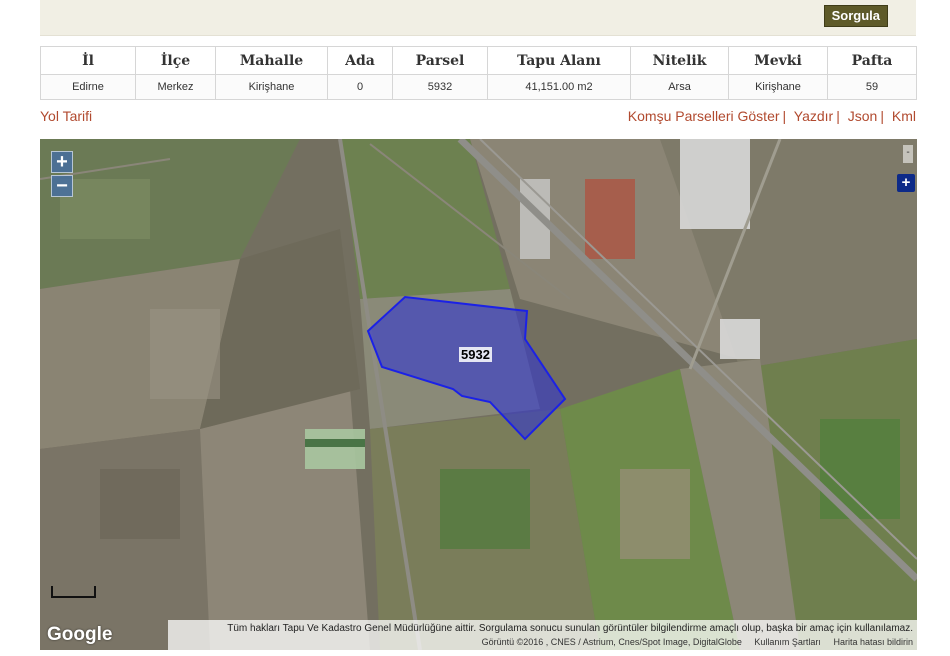 The height and width of the screenshot is (656, 950). What do you see at coordinates (271, 60) in the screenshot?
I see `header-mahalle: Mahalle` at bounding box center [271, 60].